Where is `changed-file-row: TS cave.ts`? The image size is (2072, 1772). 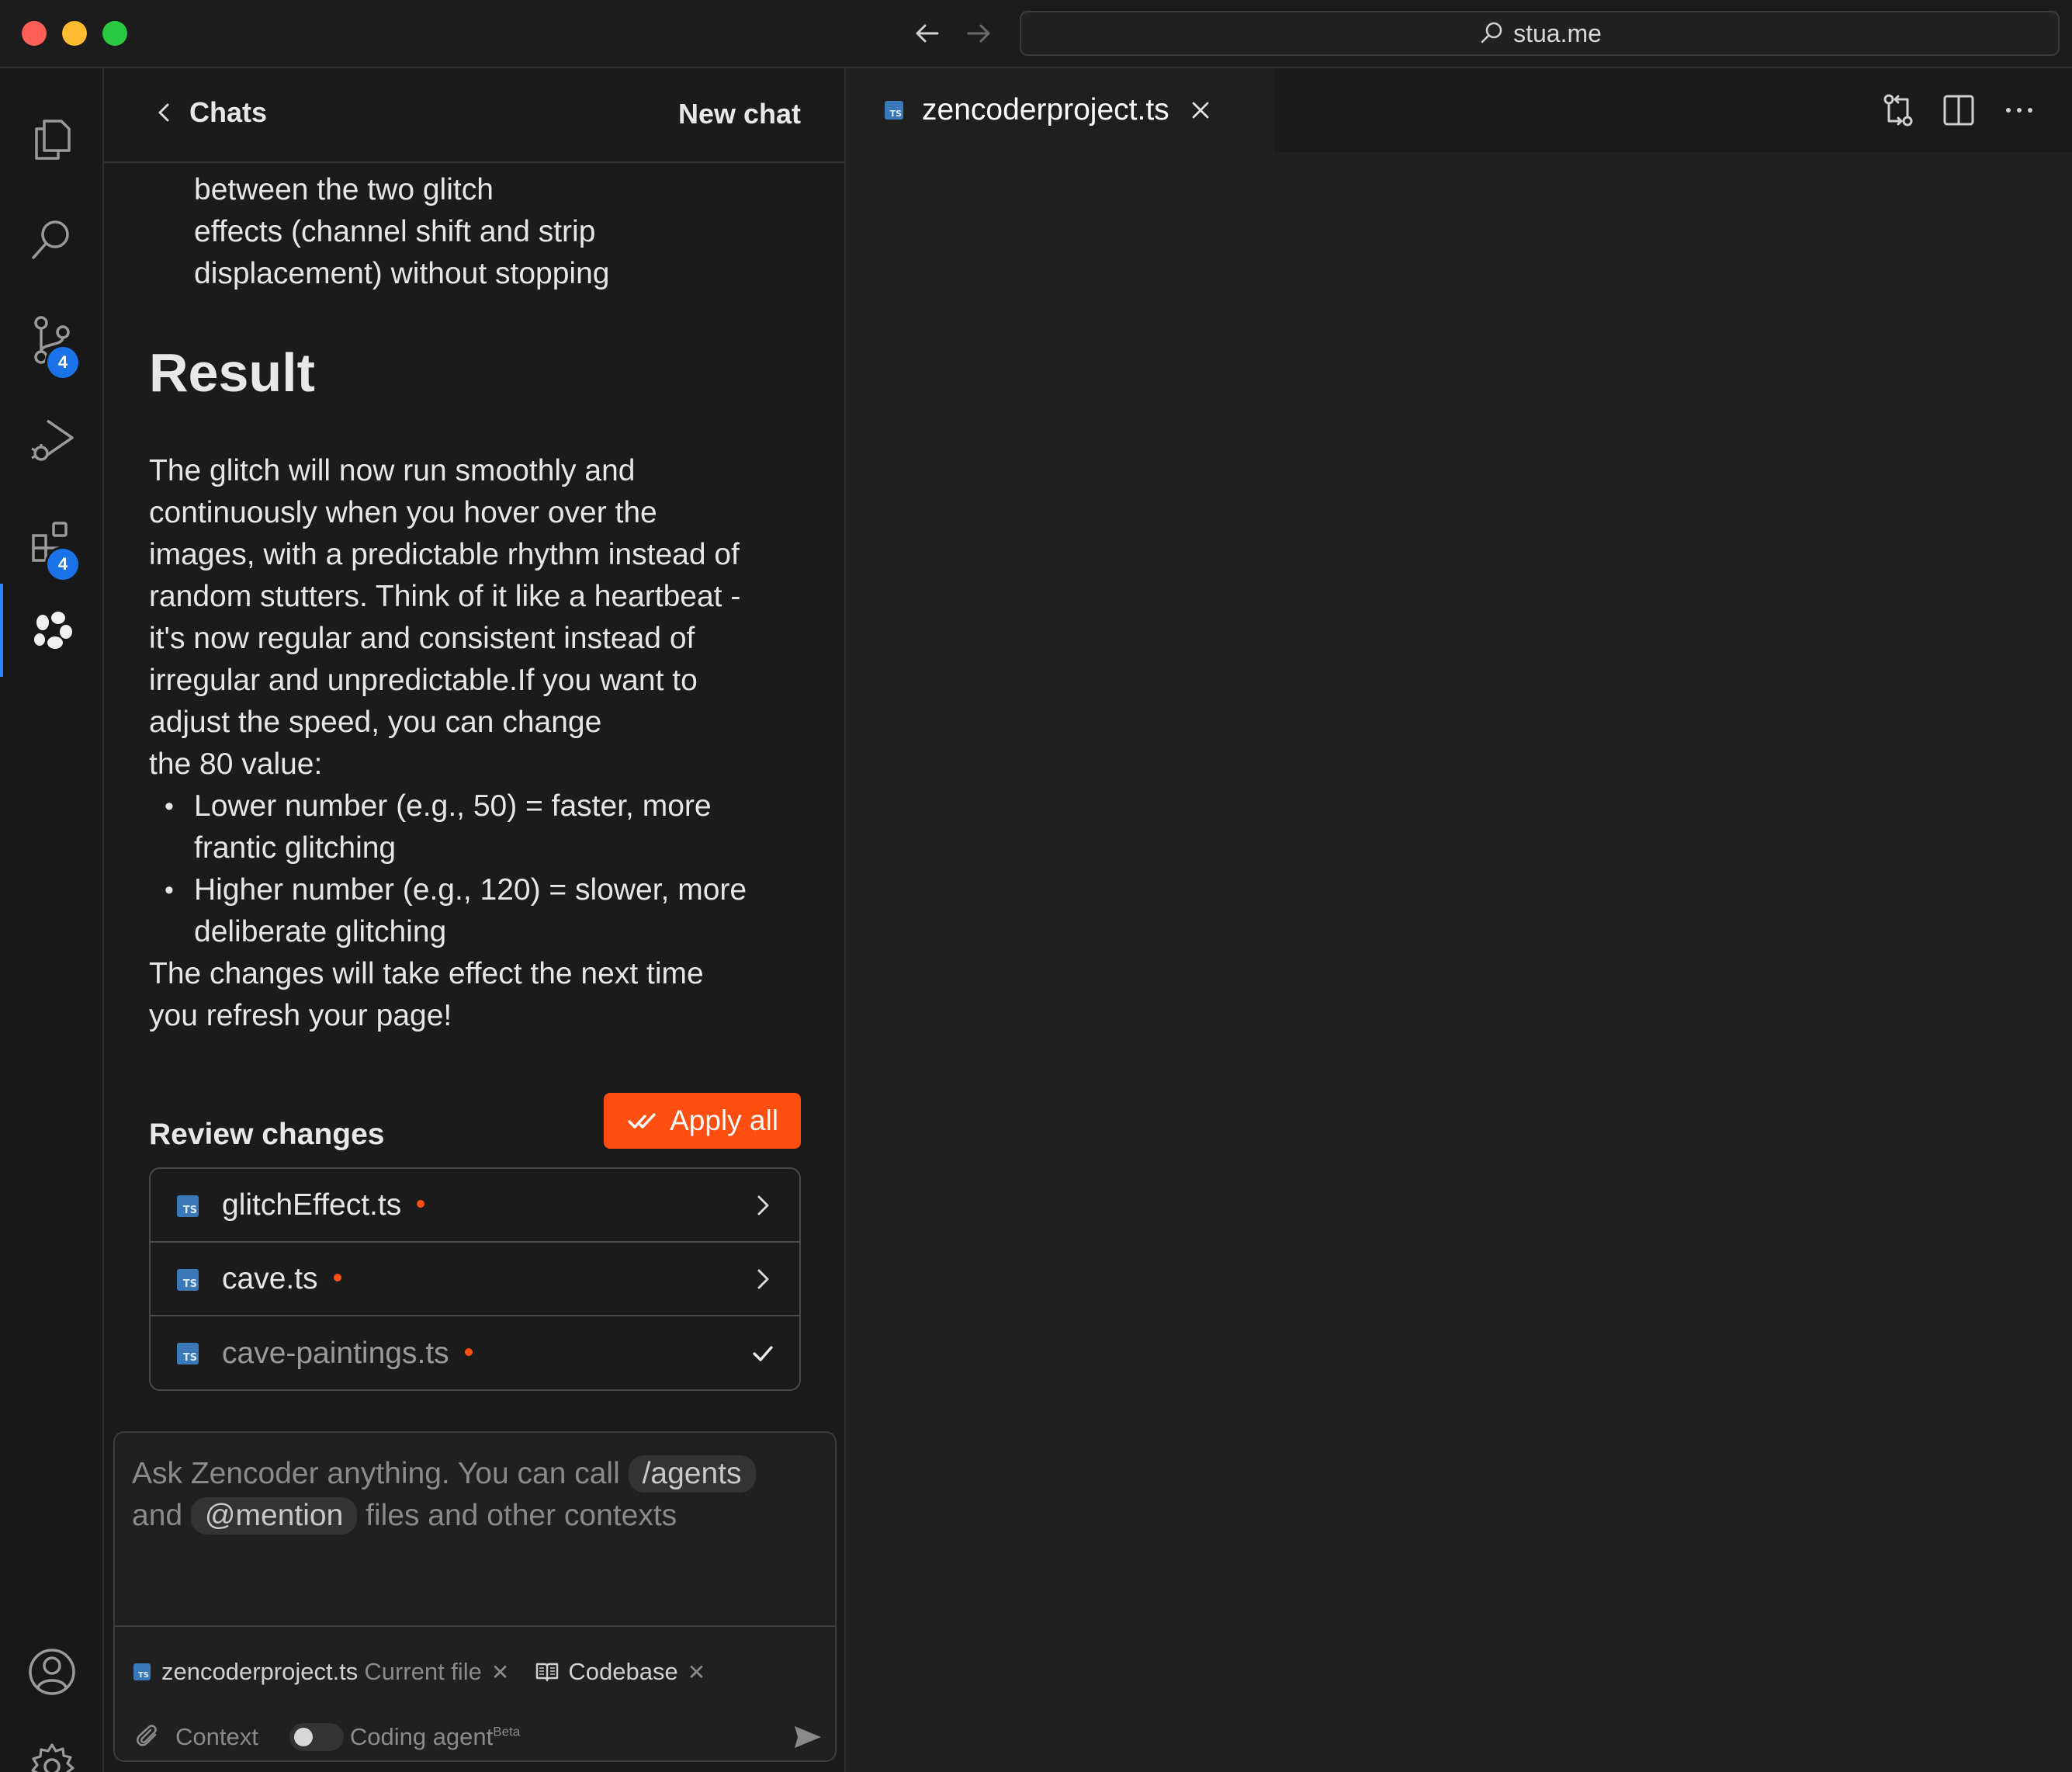 changed-file-row: TS cave.ts is located at coordinates (475, 1280).